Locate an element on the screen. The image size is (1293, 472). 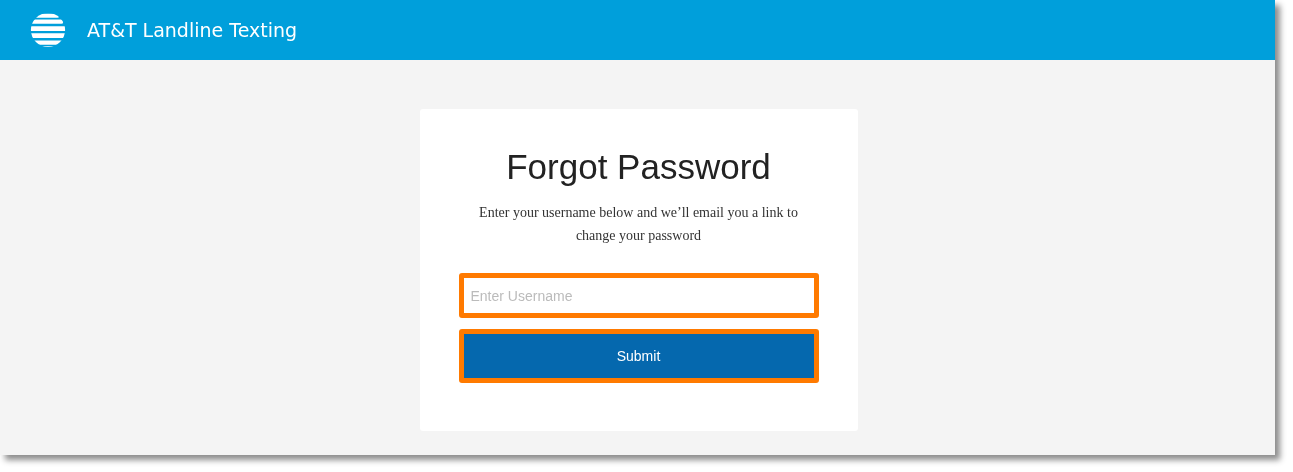
page-heading: Forgot Password is located at coordinates (638, 167).